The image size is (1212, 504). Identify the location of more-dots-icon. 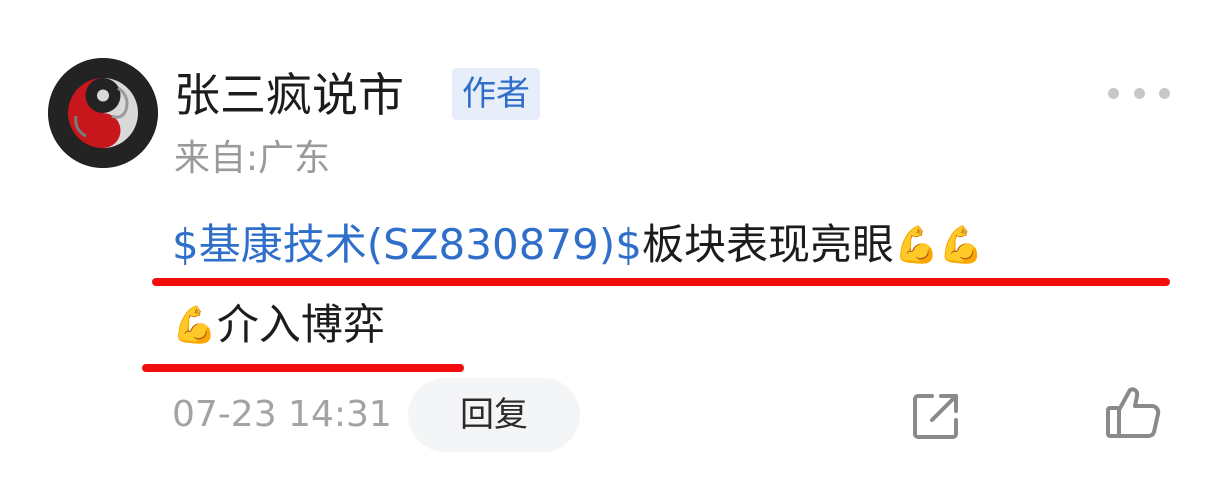
(1113, 93).